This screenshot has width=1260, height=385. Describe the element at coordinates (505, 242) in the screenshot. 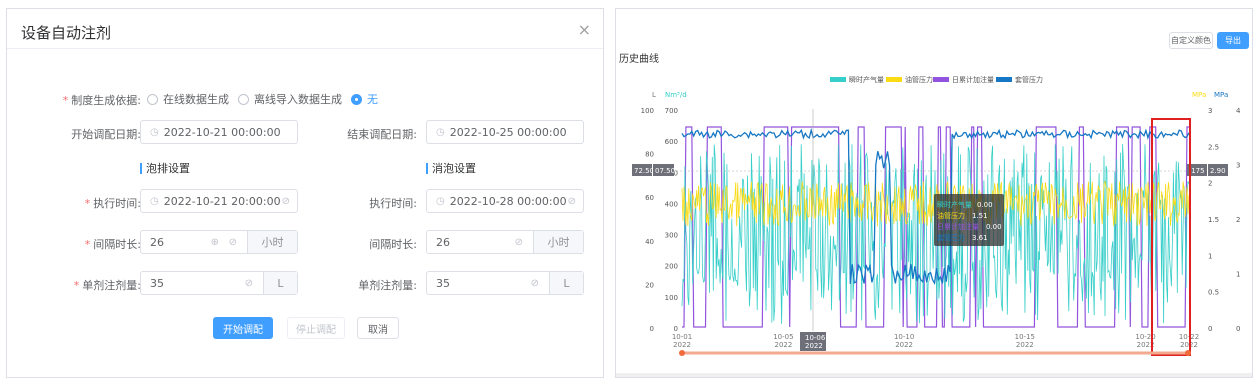

I see `defoam-interval-input: 26 ⊘ 小时` at that location.